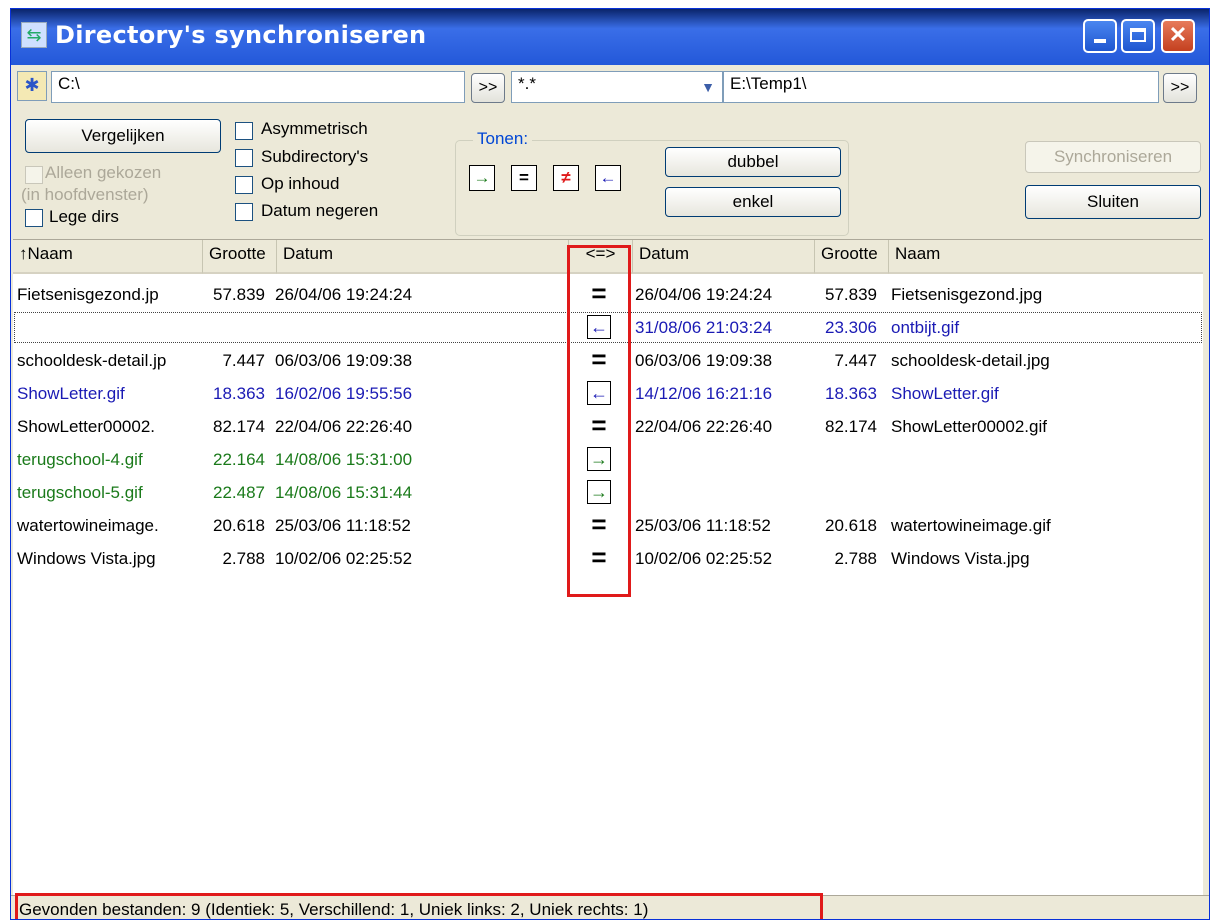 This screenshot has height=923, width=1215. Describe the element at coordinates (703, 525) in the screenshot. I see `cell-rdate: 25/03/06 11:18:52` at that location.